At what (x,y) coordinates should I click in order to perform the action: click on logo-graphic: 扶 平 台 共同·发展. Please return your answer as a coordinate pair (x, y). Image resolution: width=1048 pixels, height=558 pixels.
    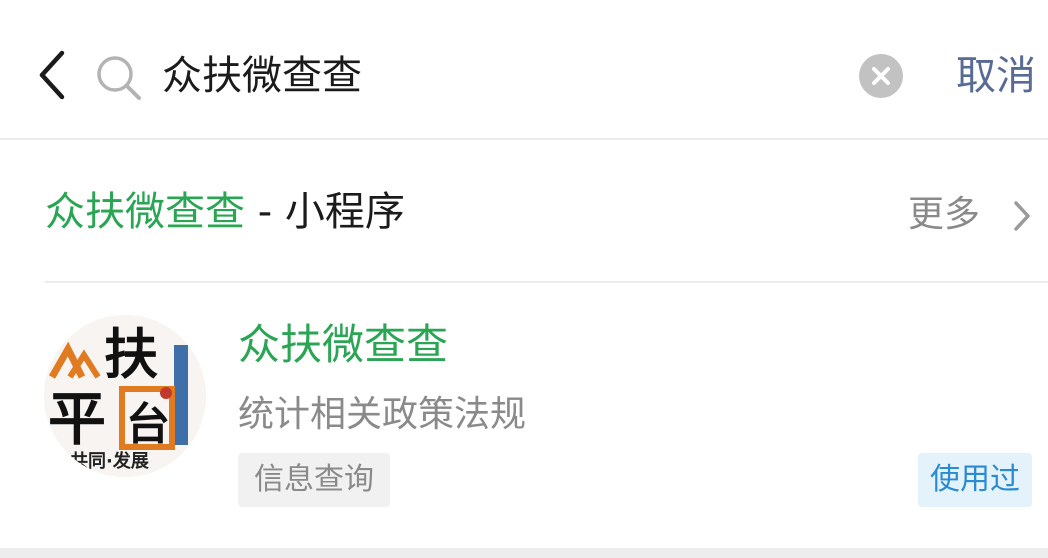
    Looking at the image, I should click on (125, 396).